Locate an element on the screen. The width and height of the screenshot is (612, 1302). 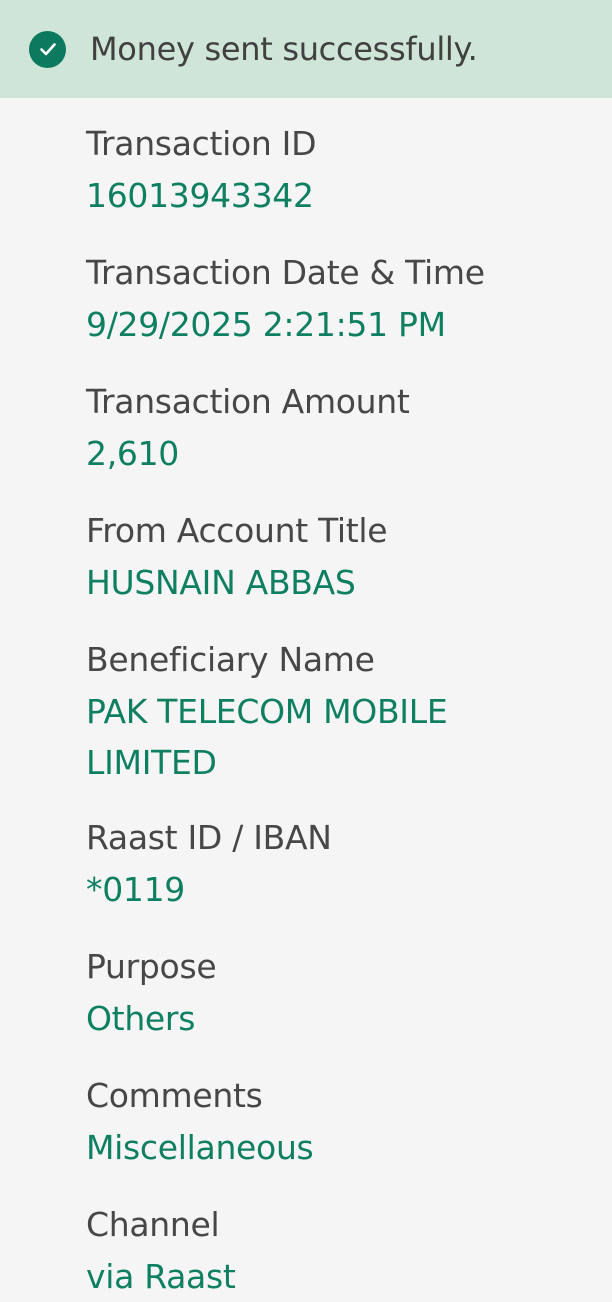
detail-label: Comments is located at coordinates (174, 1095).